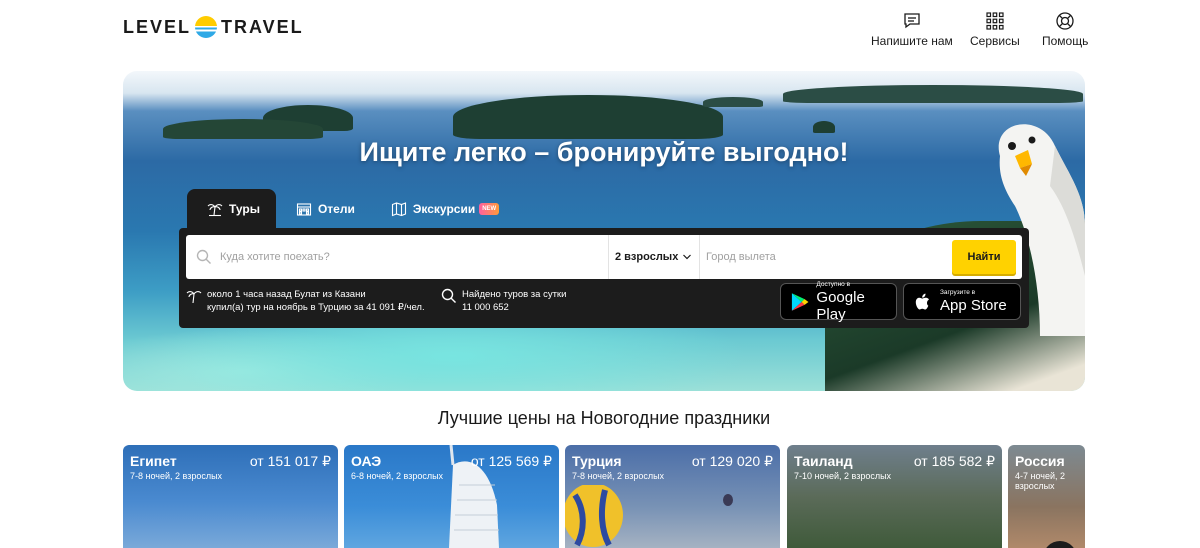  I want to click on card-price: от 129 020 ₽, so click(732, 461).